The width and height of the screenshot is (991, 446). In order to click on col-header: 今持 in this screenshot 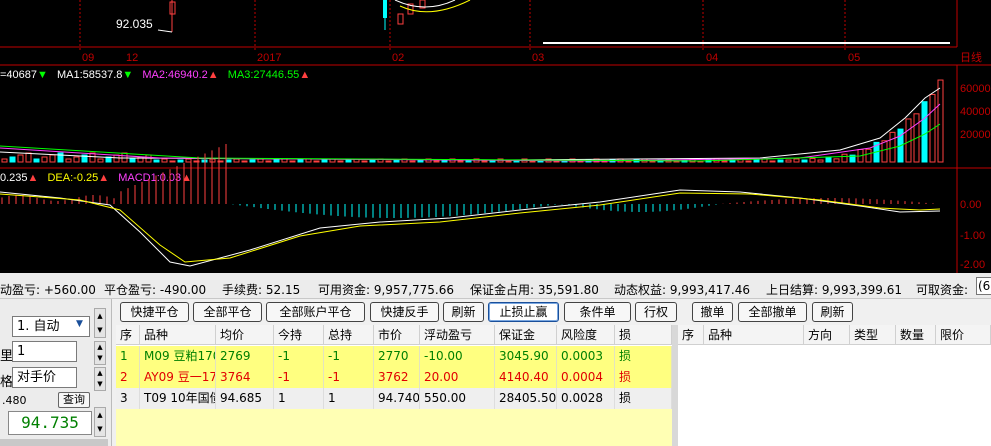, I will do `click(299, 335)`.